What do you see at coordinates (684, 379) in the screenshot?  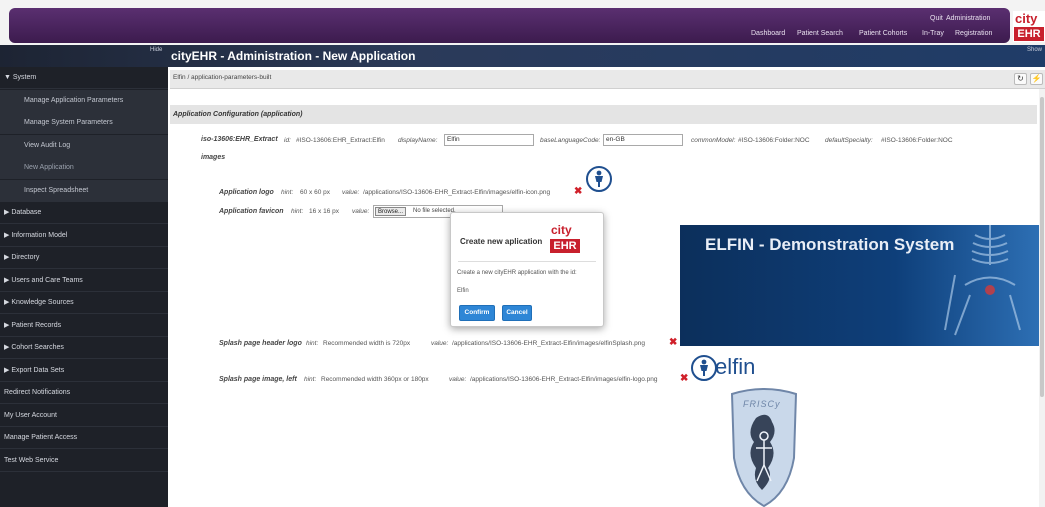 I see `delete-splash-image-icon: ✖` at bounding box center [684, 379].